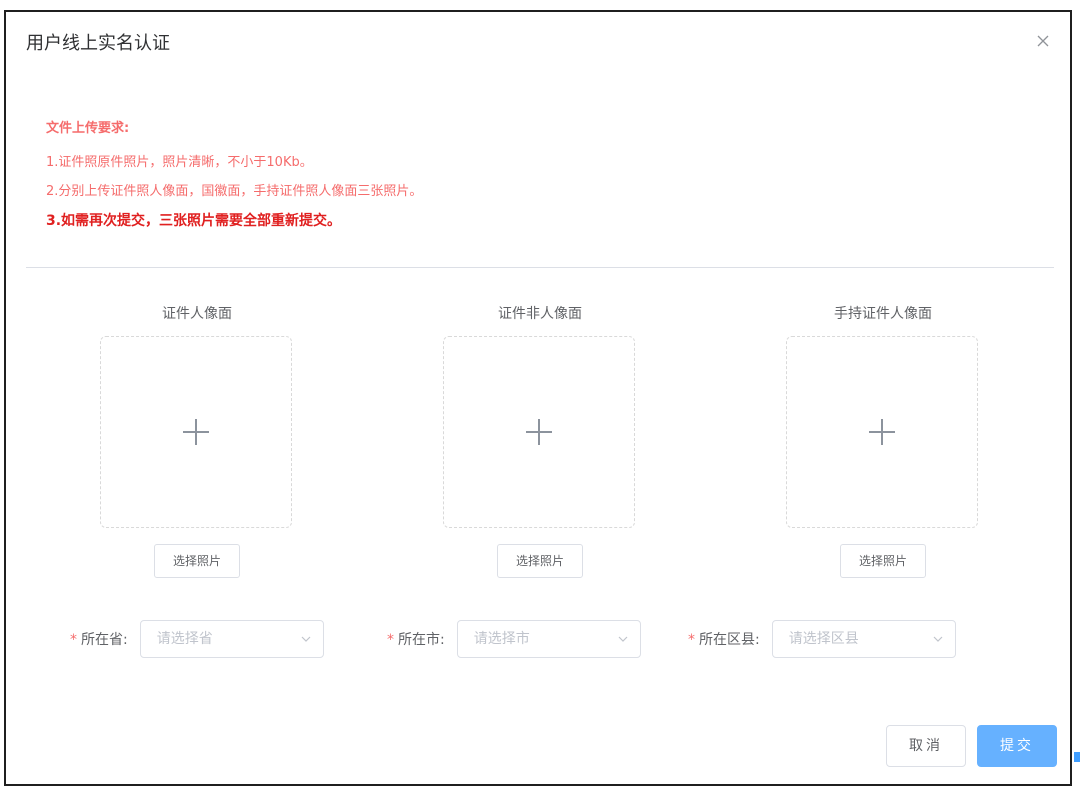  I want to click on city-field: * 所在市: 请选择市, so click(514, 639).